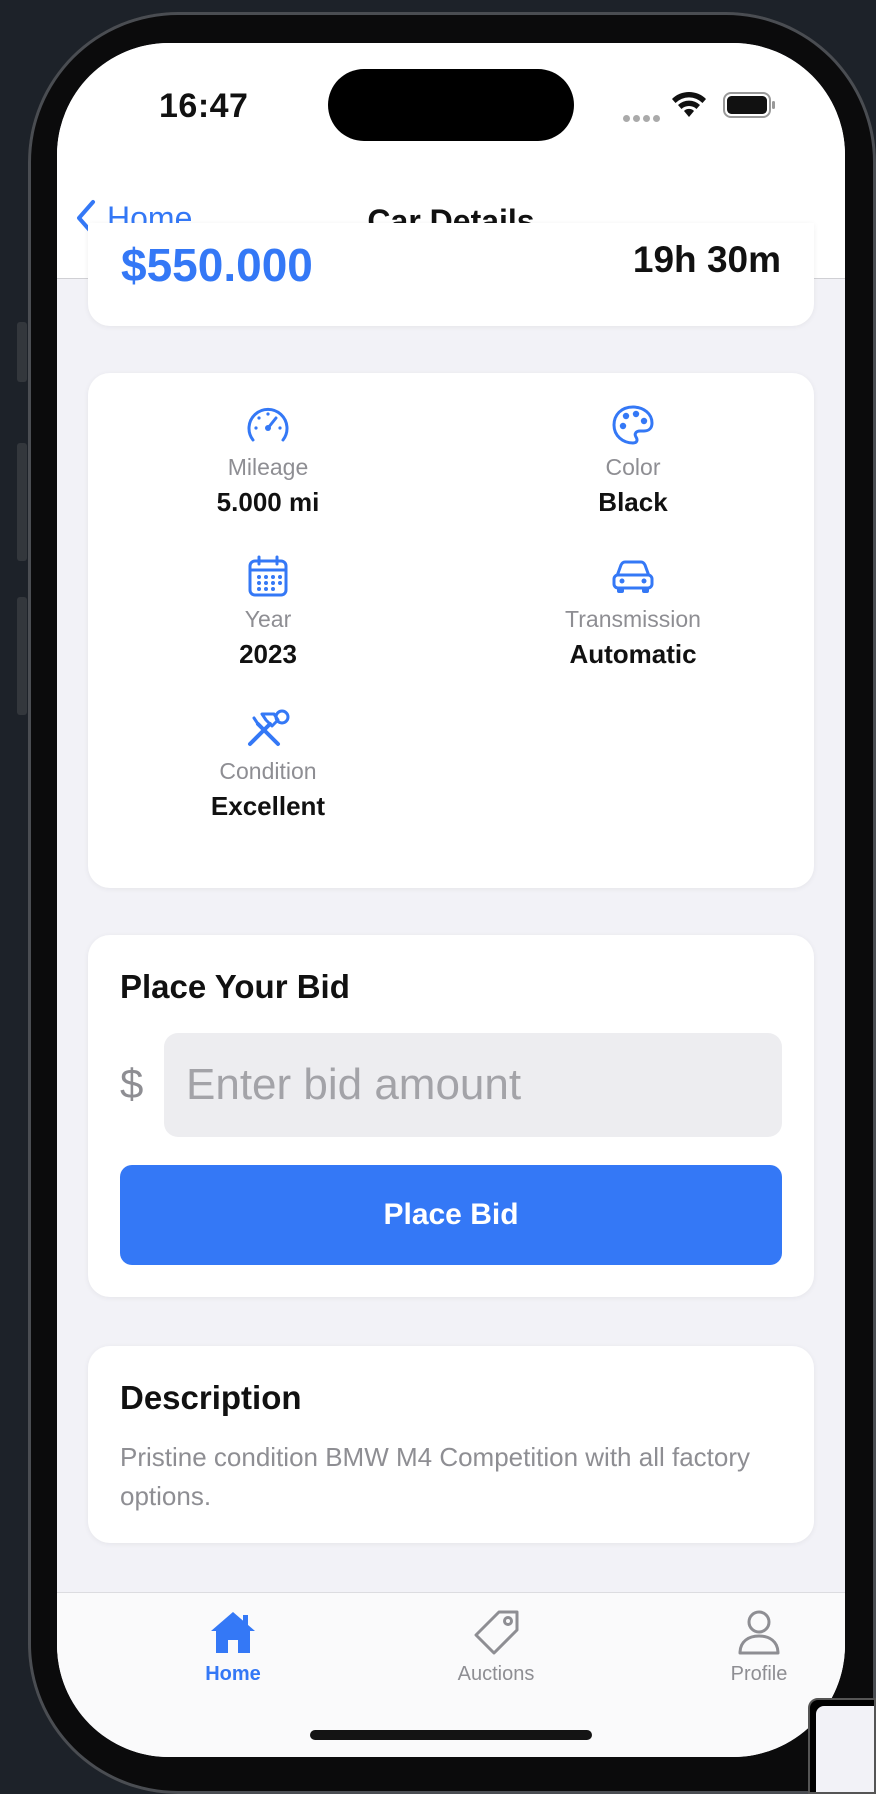 Image resolution: width=876 pixels, height=1794 pixels. Describe the element at coordinates (268, 806) in the screenshot. I see `spec-value: Excellent` at that location.